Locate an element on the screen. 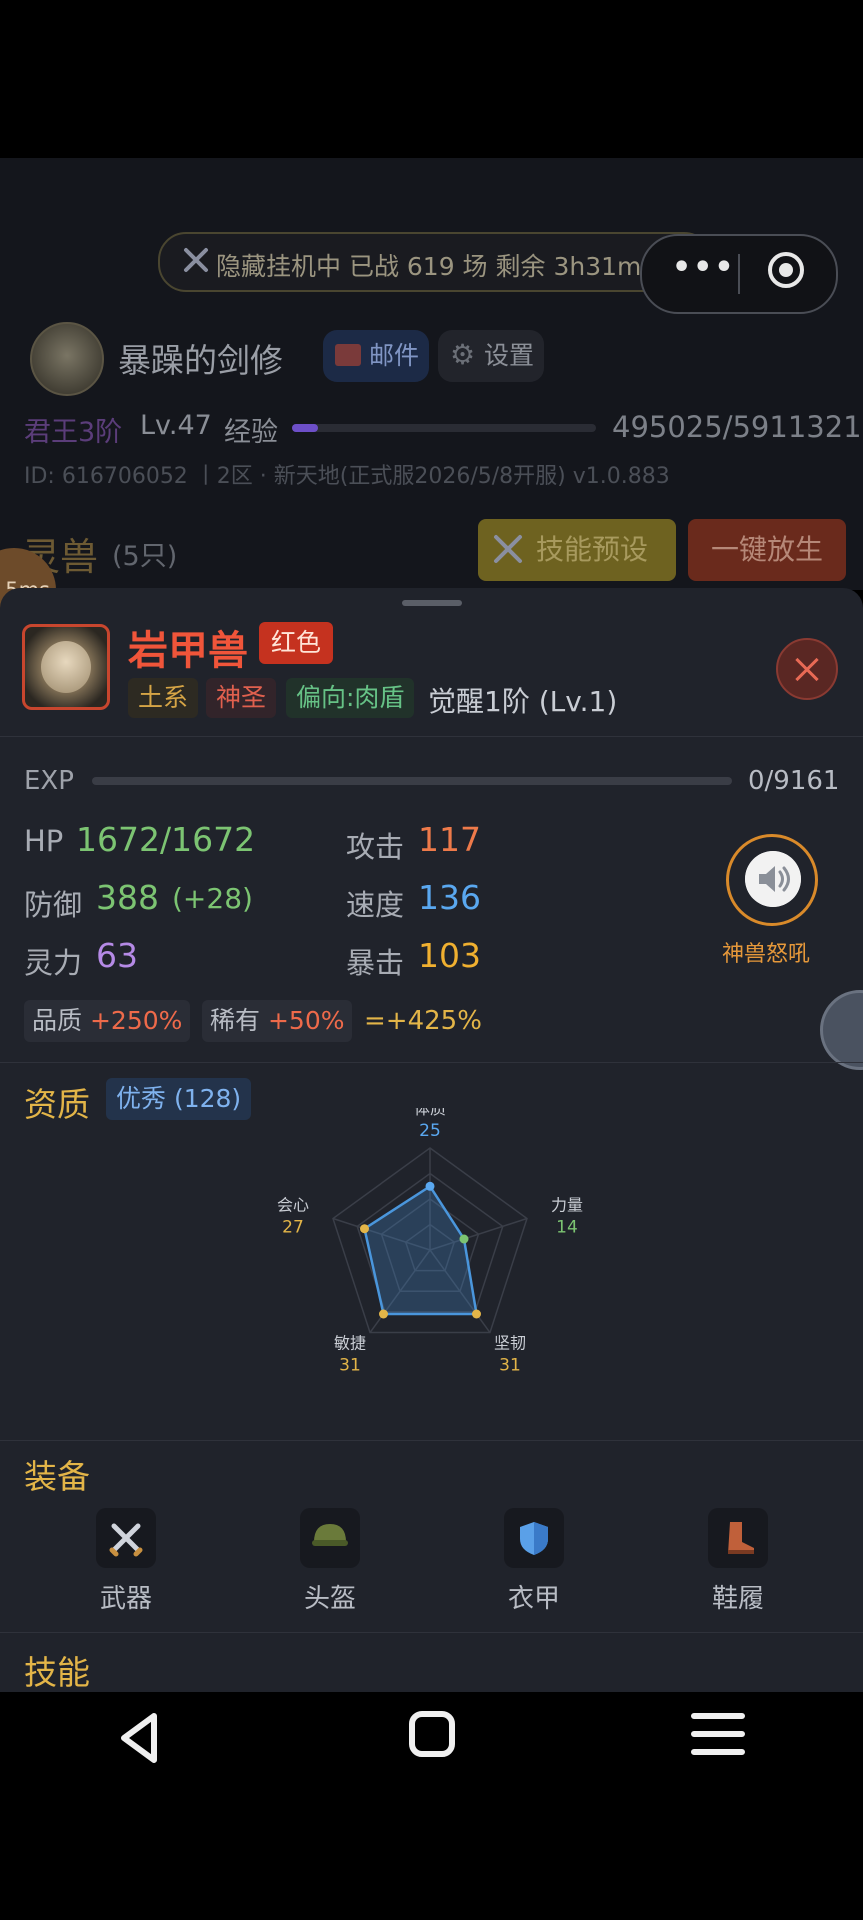 The image size is (863, 1920). player-avatar is located at coordinates (67, 359).